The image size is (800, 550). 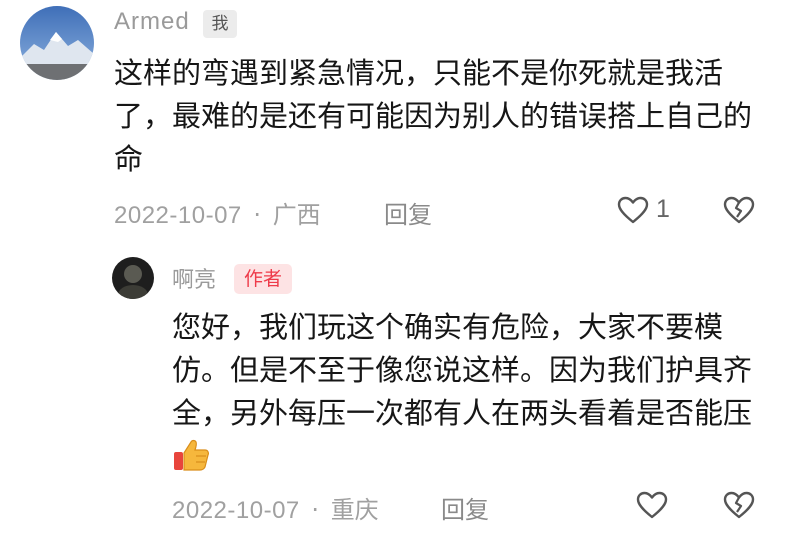 What do you see at coordinates (194, 278) in the screenshot?
I see `reply-username: 啊亮` at bounding box center [194, 278].